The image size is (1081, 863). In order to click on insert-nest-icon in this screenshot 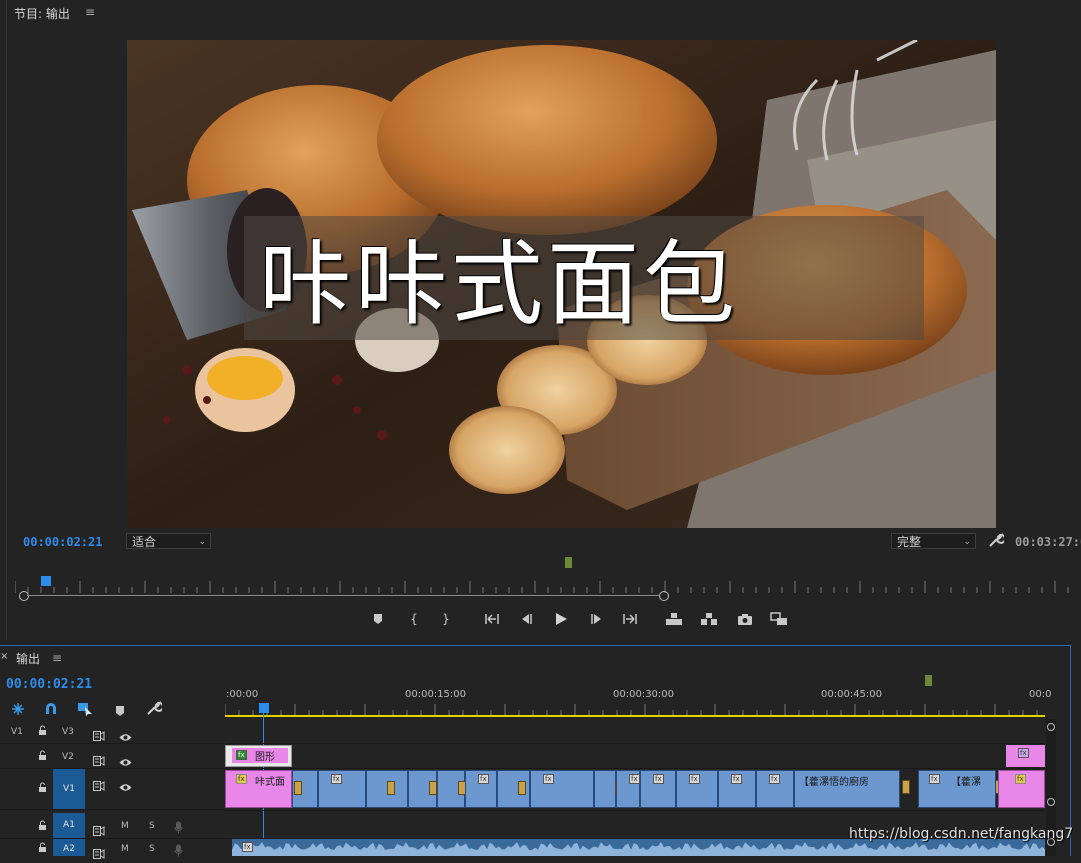, I will do `click(18, 710)`.